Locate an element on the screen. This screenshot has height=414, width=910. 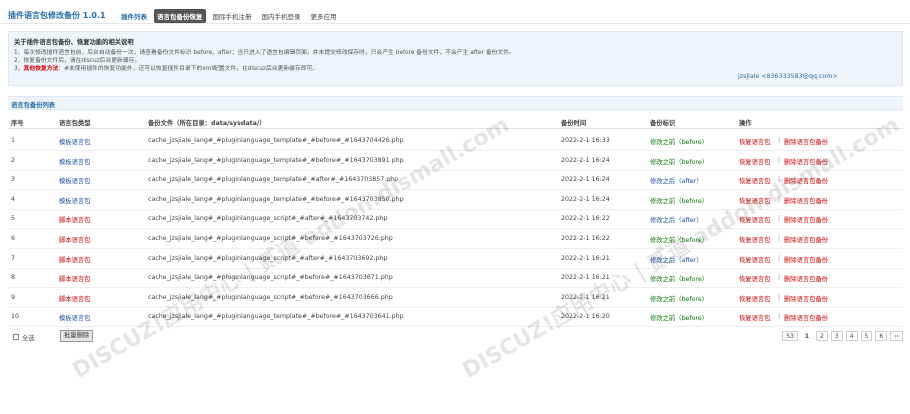
pagination: 53 1 2 3 4 5 6 ›› is located at coordinates (842, 336).